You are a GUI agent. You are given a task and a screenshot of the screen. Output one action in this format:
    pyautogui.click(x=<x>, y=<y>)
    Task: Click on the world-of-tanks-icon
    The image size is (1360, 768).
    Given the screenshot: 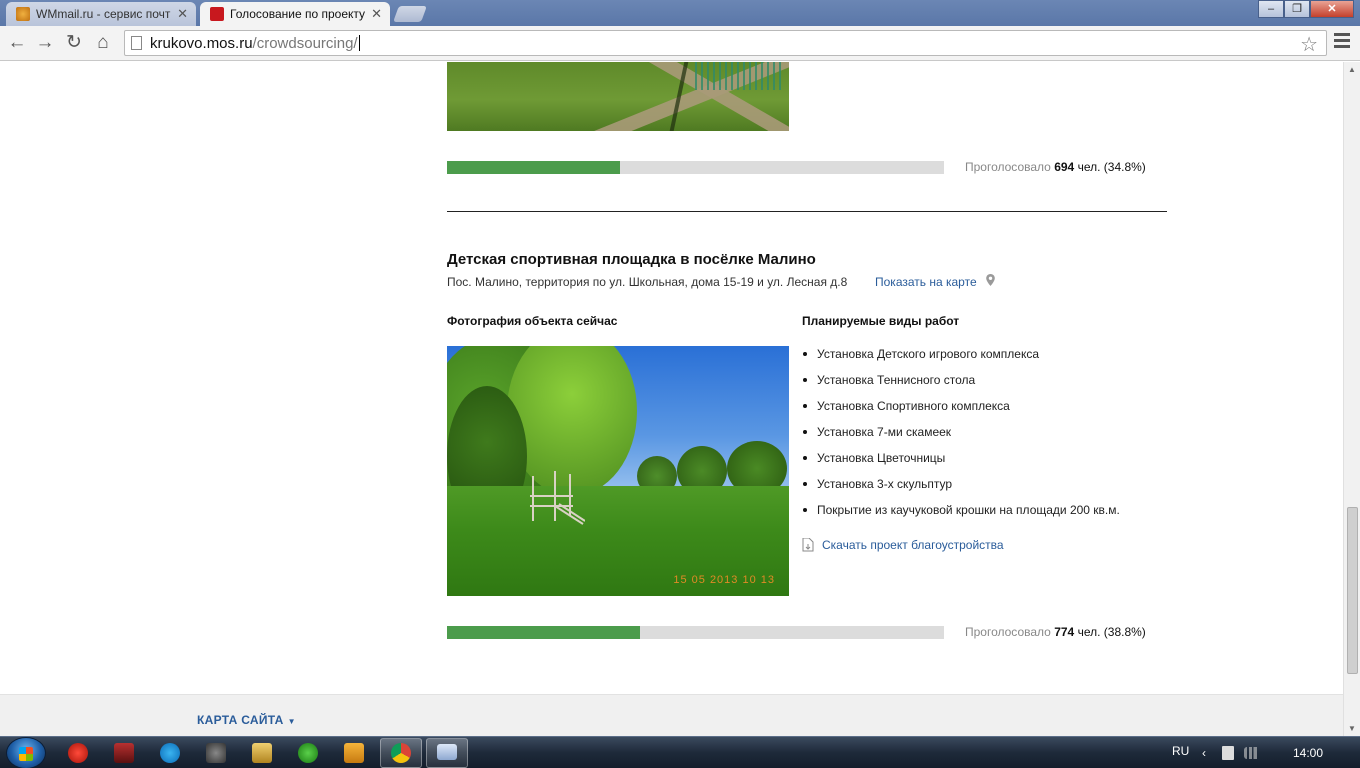 What is the action you would take?
    pyautogui.click(x=216, y=753)
    